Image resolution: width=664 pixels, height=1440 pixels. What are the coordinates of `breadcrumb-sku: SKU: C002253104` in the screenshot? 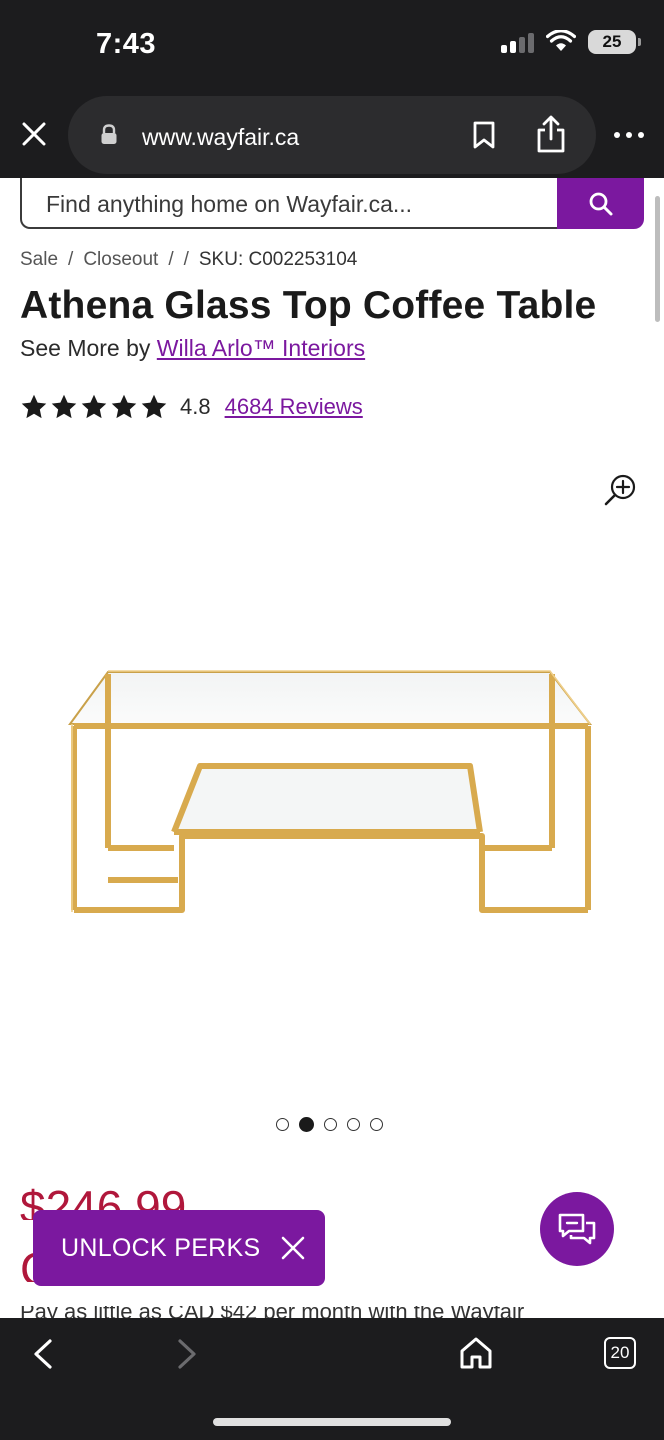 It's located at (278, 259).